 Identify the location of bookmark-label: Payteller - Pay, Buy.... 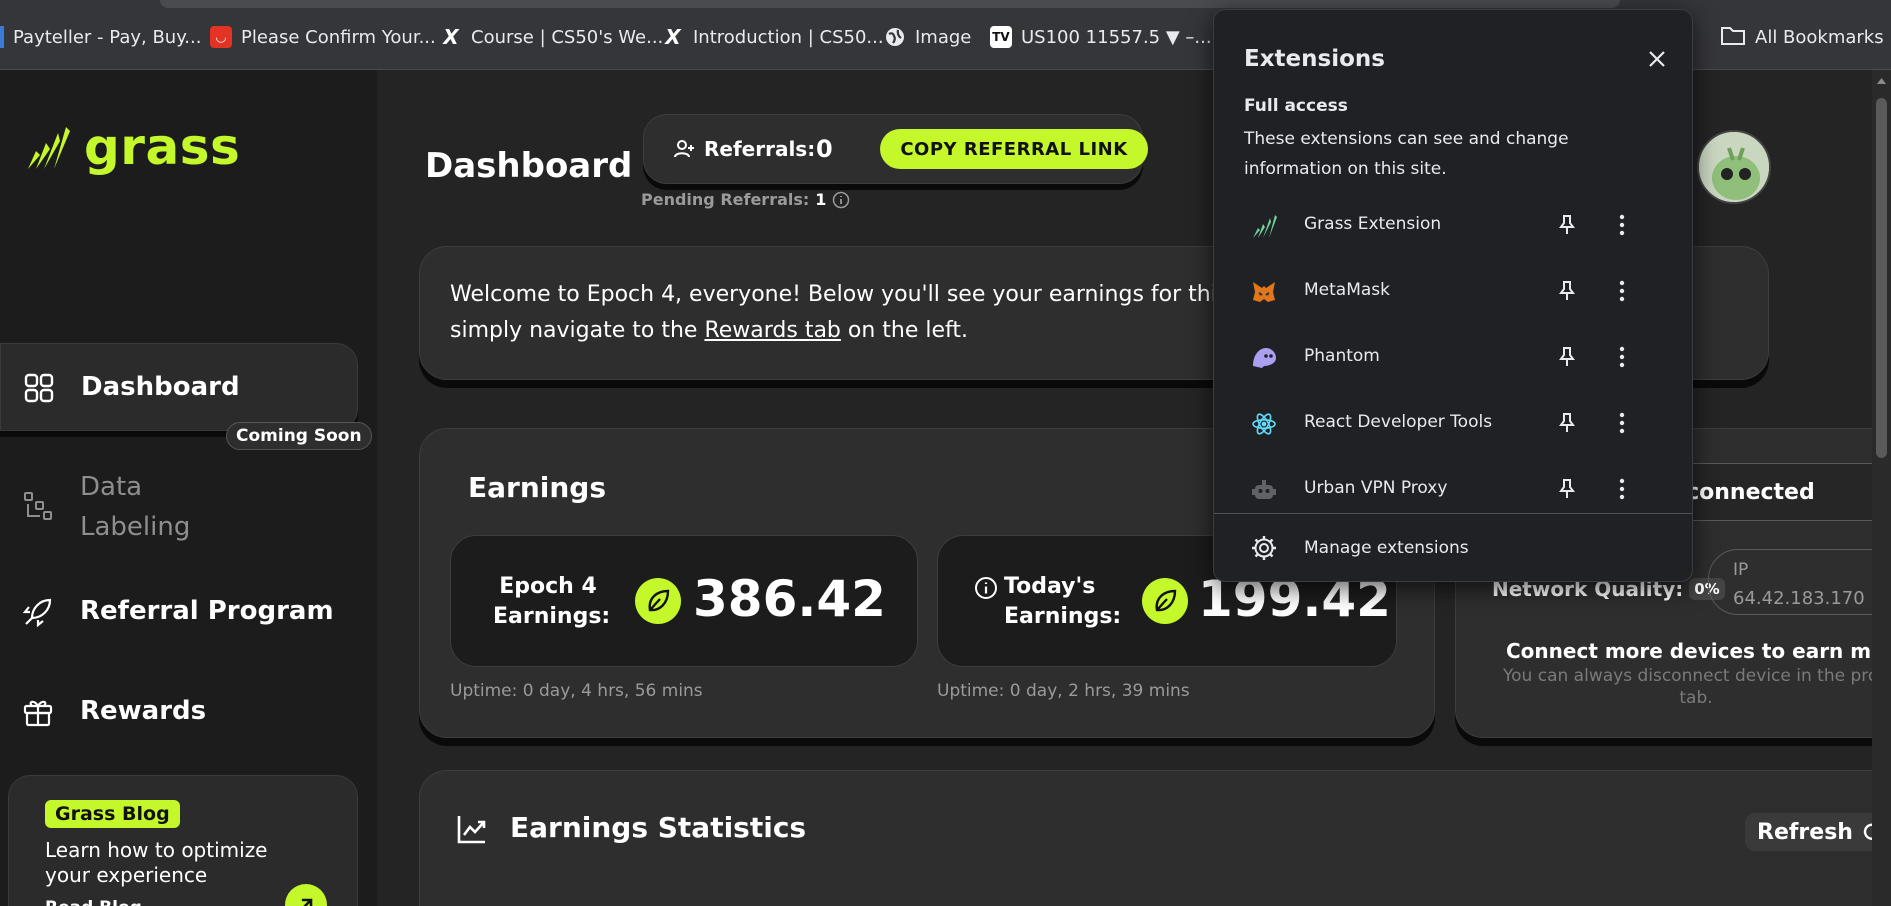
(107, 37).